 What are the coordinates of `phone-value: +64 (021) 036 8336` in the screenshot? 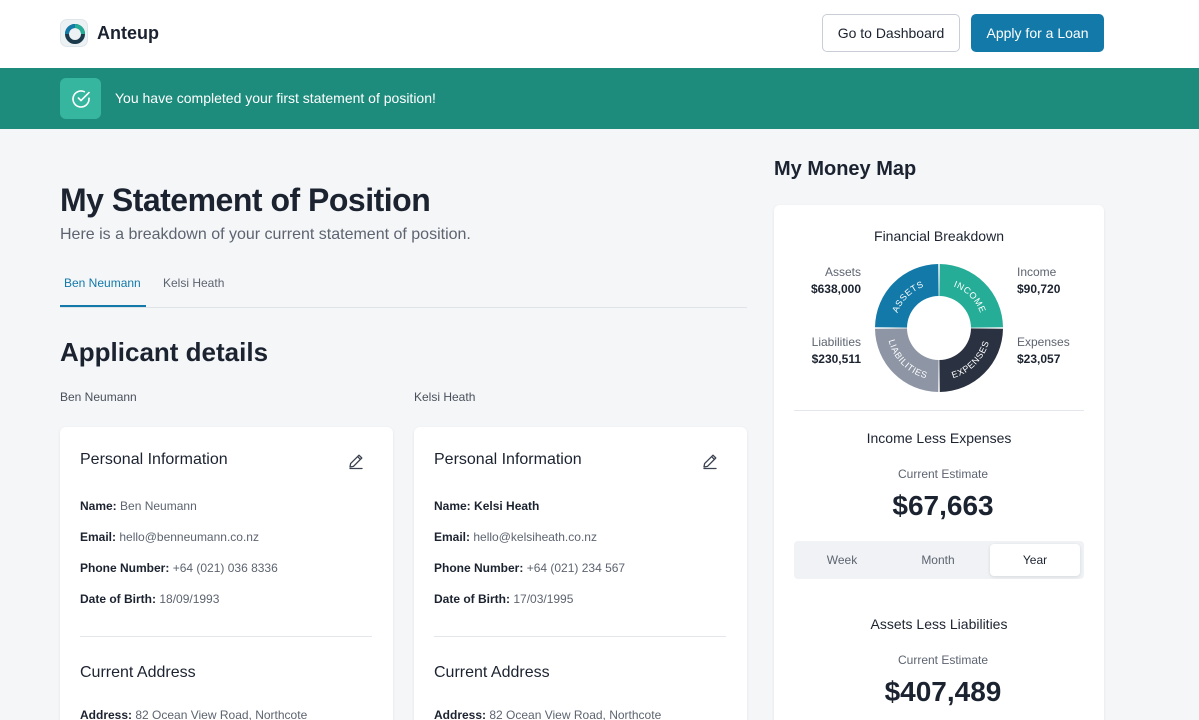 It's located at (225, 568).